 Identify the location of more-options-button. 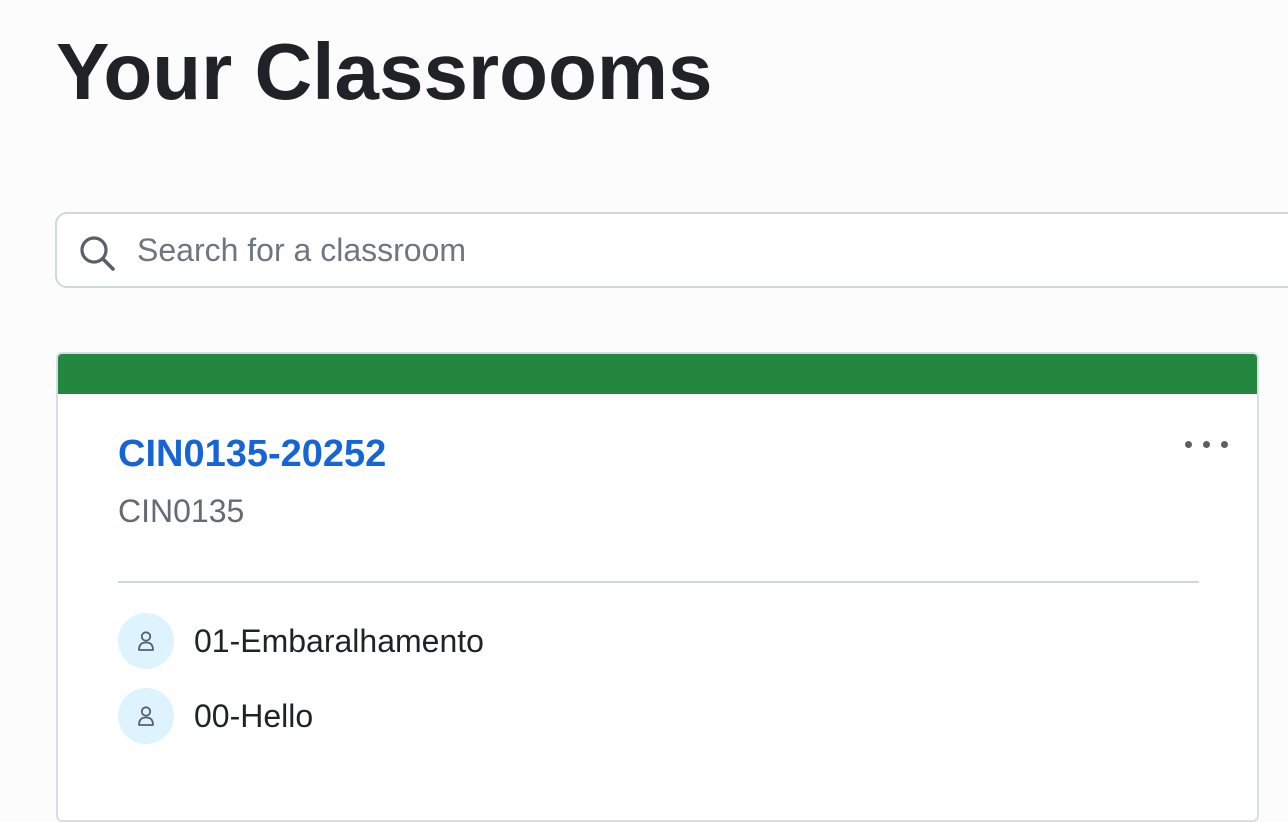
(1207, 444).